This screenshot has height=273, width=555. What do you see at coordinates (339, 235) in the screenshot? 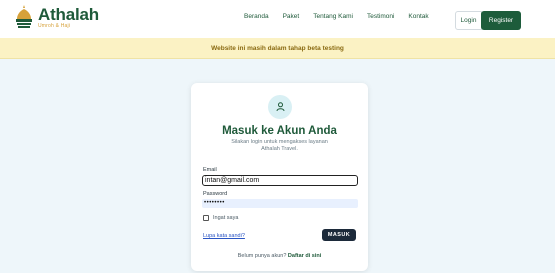
I see `submit-button: MASUK` at bounding box center [339, 235].